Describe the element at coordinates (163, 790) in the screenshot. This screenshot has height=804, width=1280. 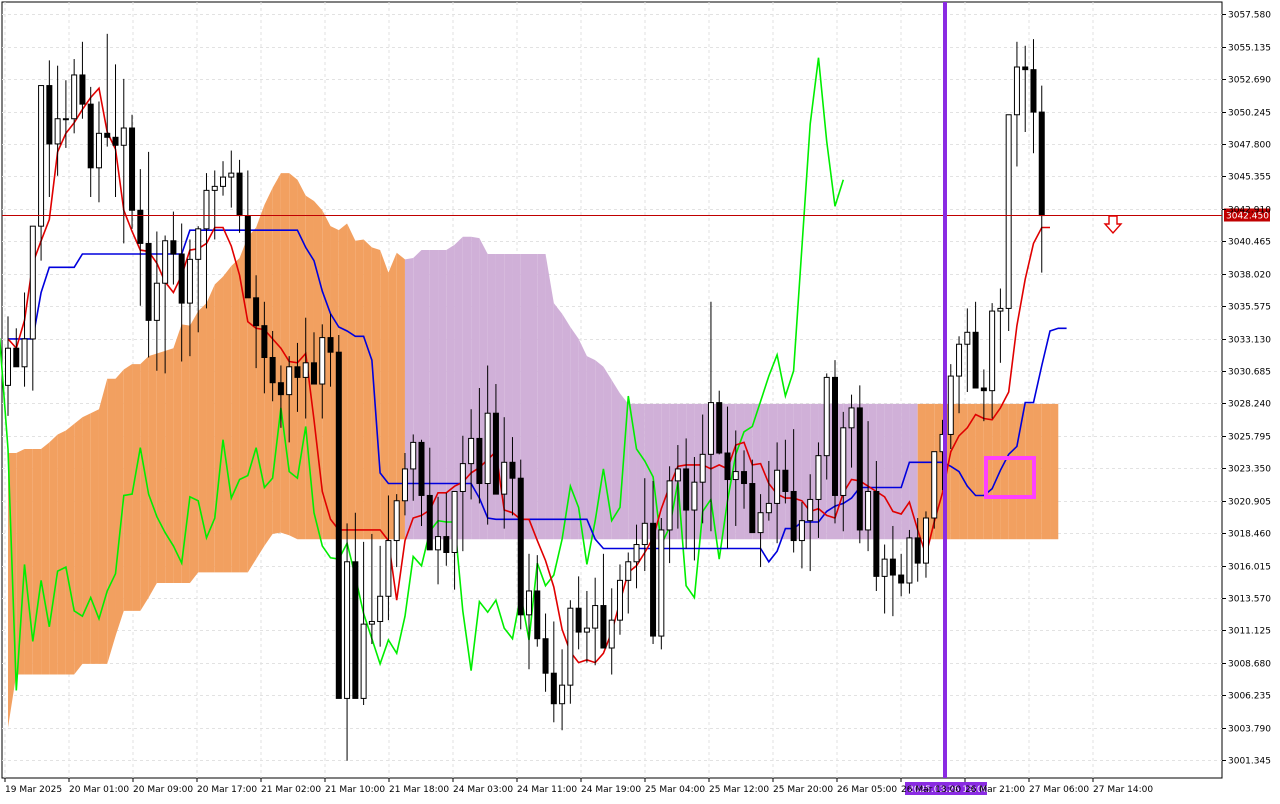
I see `x-tick-label: 20 Mar 09:00` at that location.